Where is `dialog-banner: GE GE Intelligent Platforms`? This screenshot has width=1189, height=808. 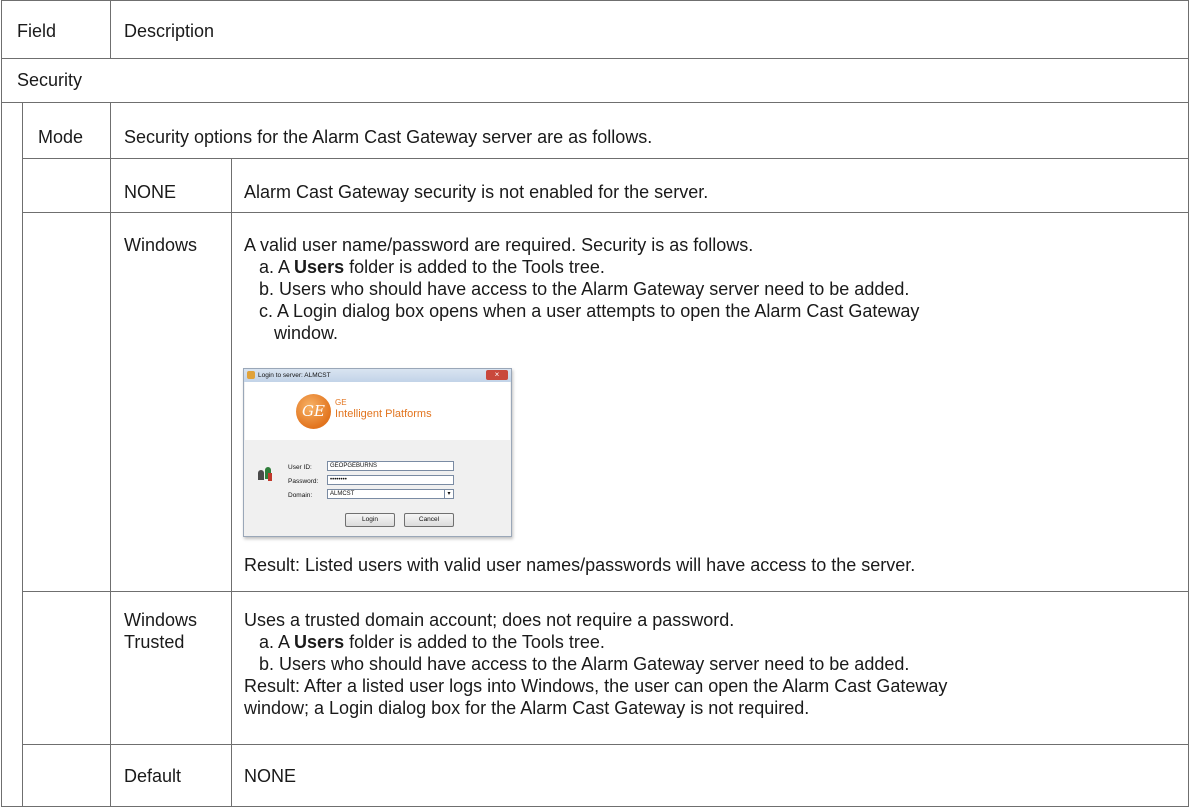 dialog-banner: GE GE Intelligent Platforms is located at coordinates (377, 411).